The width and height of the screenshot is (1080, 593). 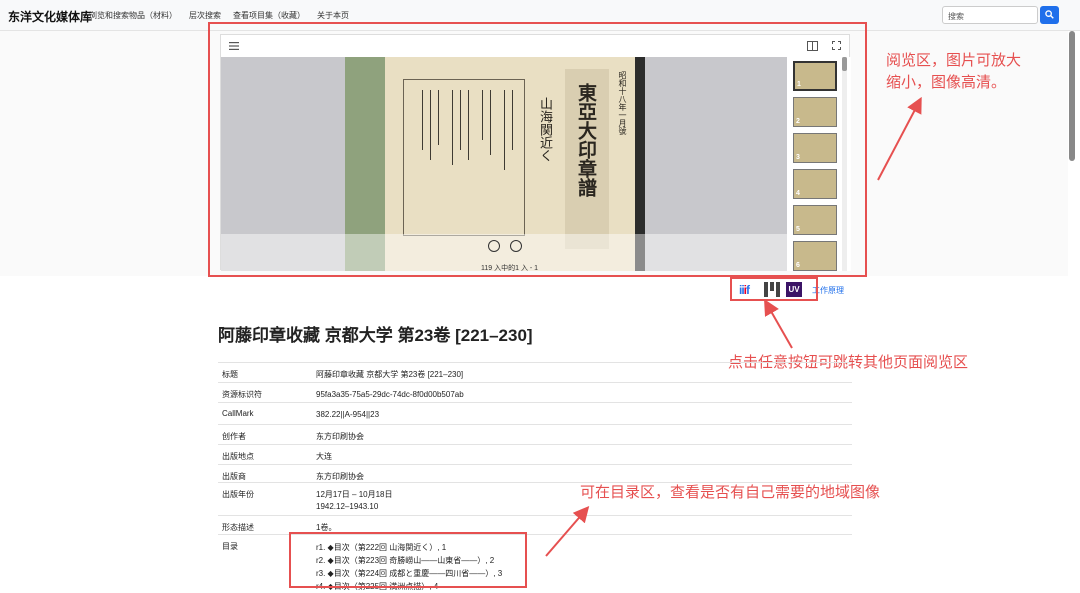 I want to click on switch-arrow, so click(x=778, y=324).